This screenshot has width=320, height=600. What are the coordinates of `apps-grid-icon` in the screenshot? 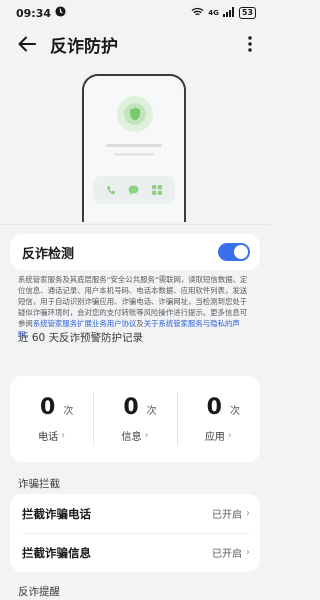 It's located at (157, 190).